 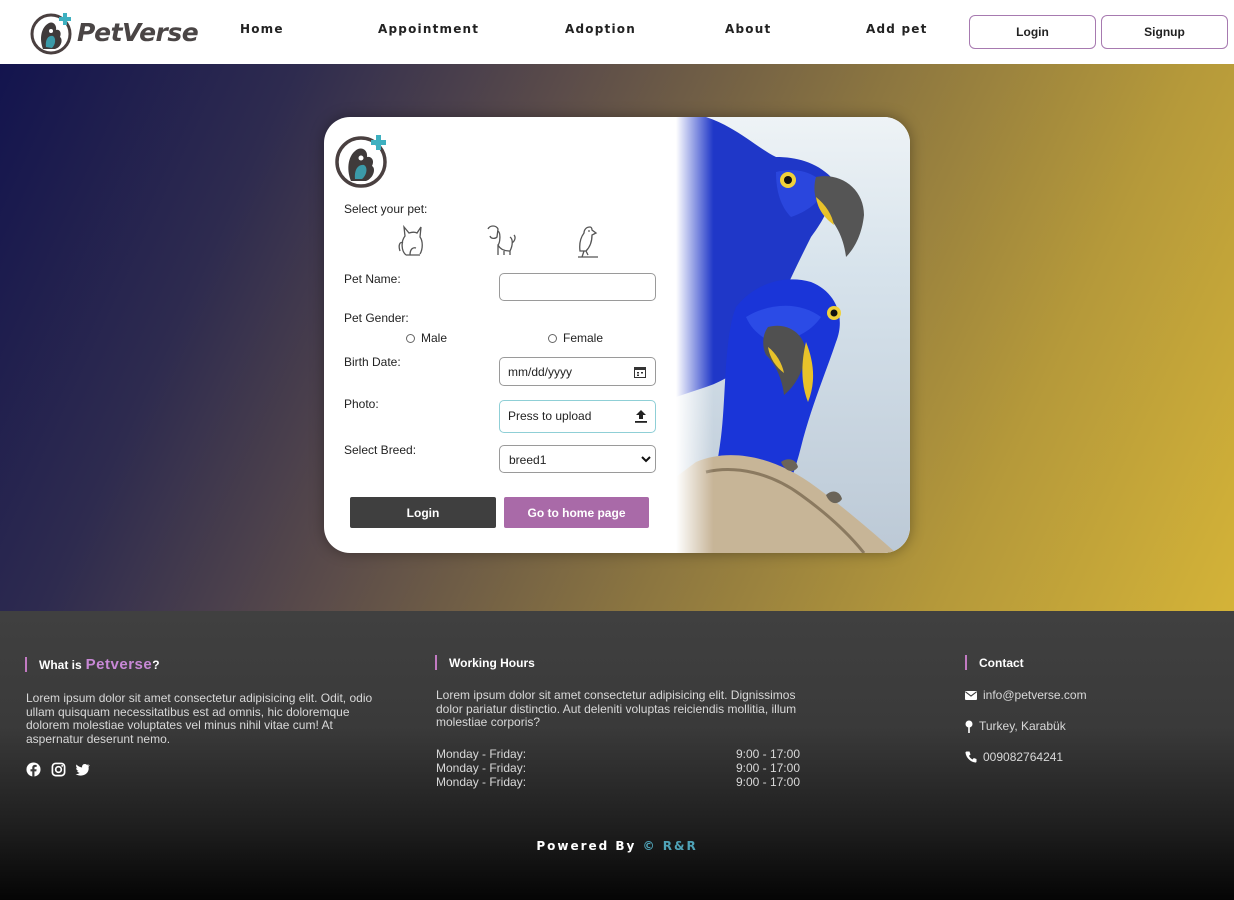 I want to click on phone-icon, so click(x=971, y=757).